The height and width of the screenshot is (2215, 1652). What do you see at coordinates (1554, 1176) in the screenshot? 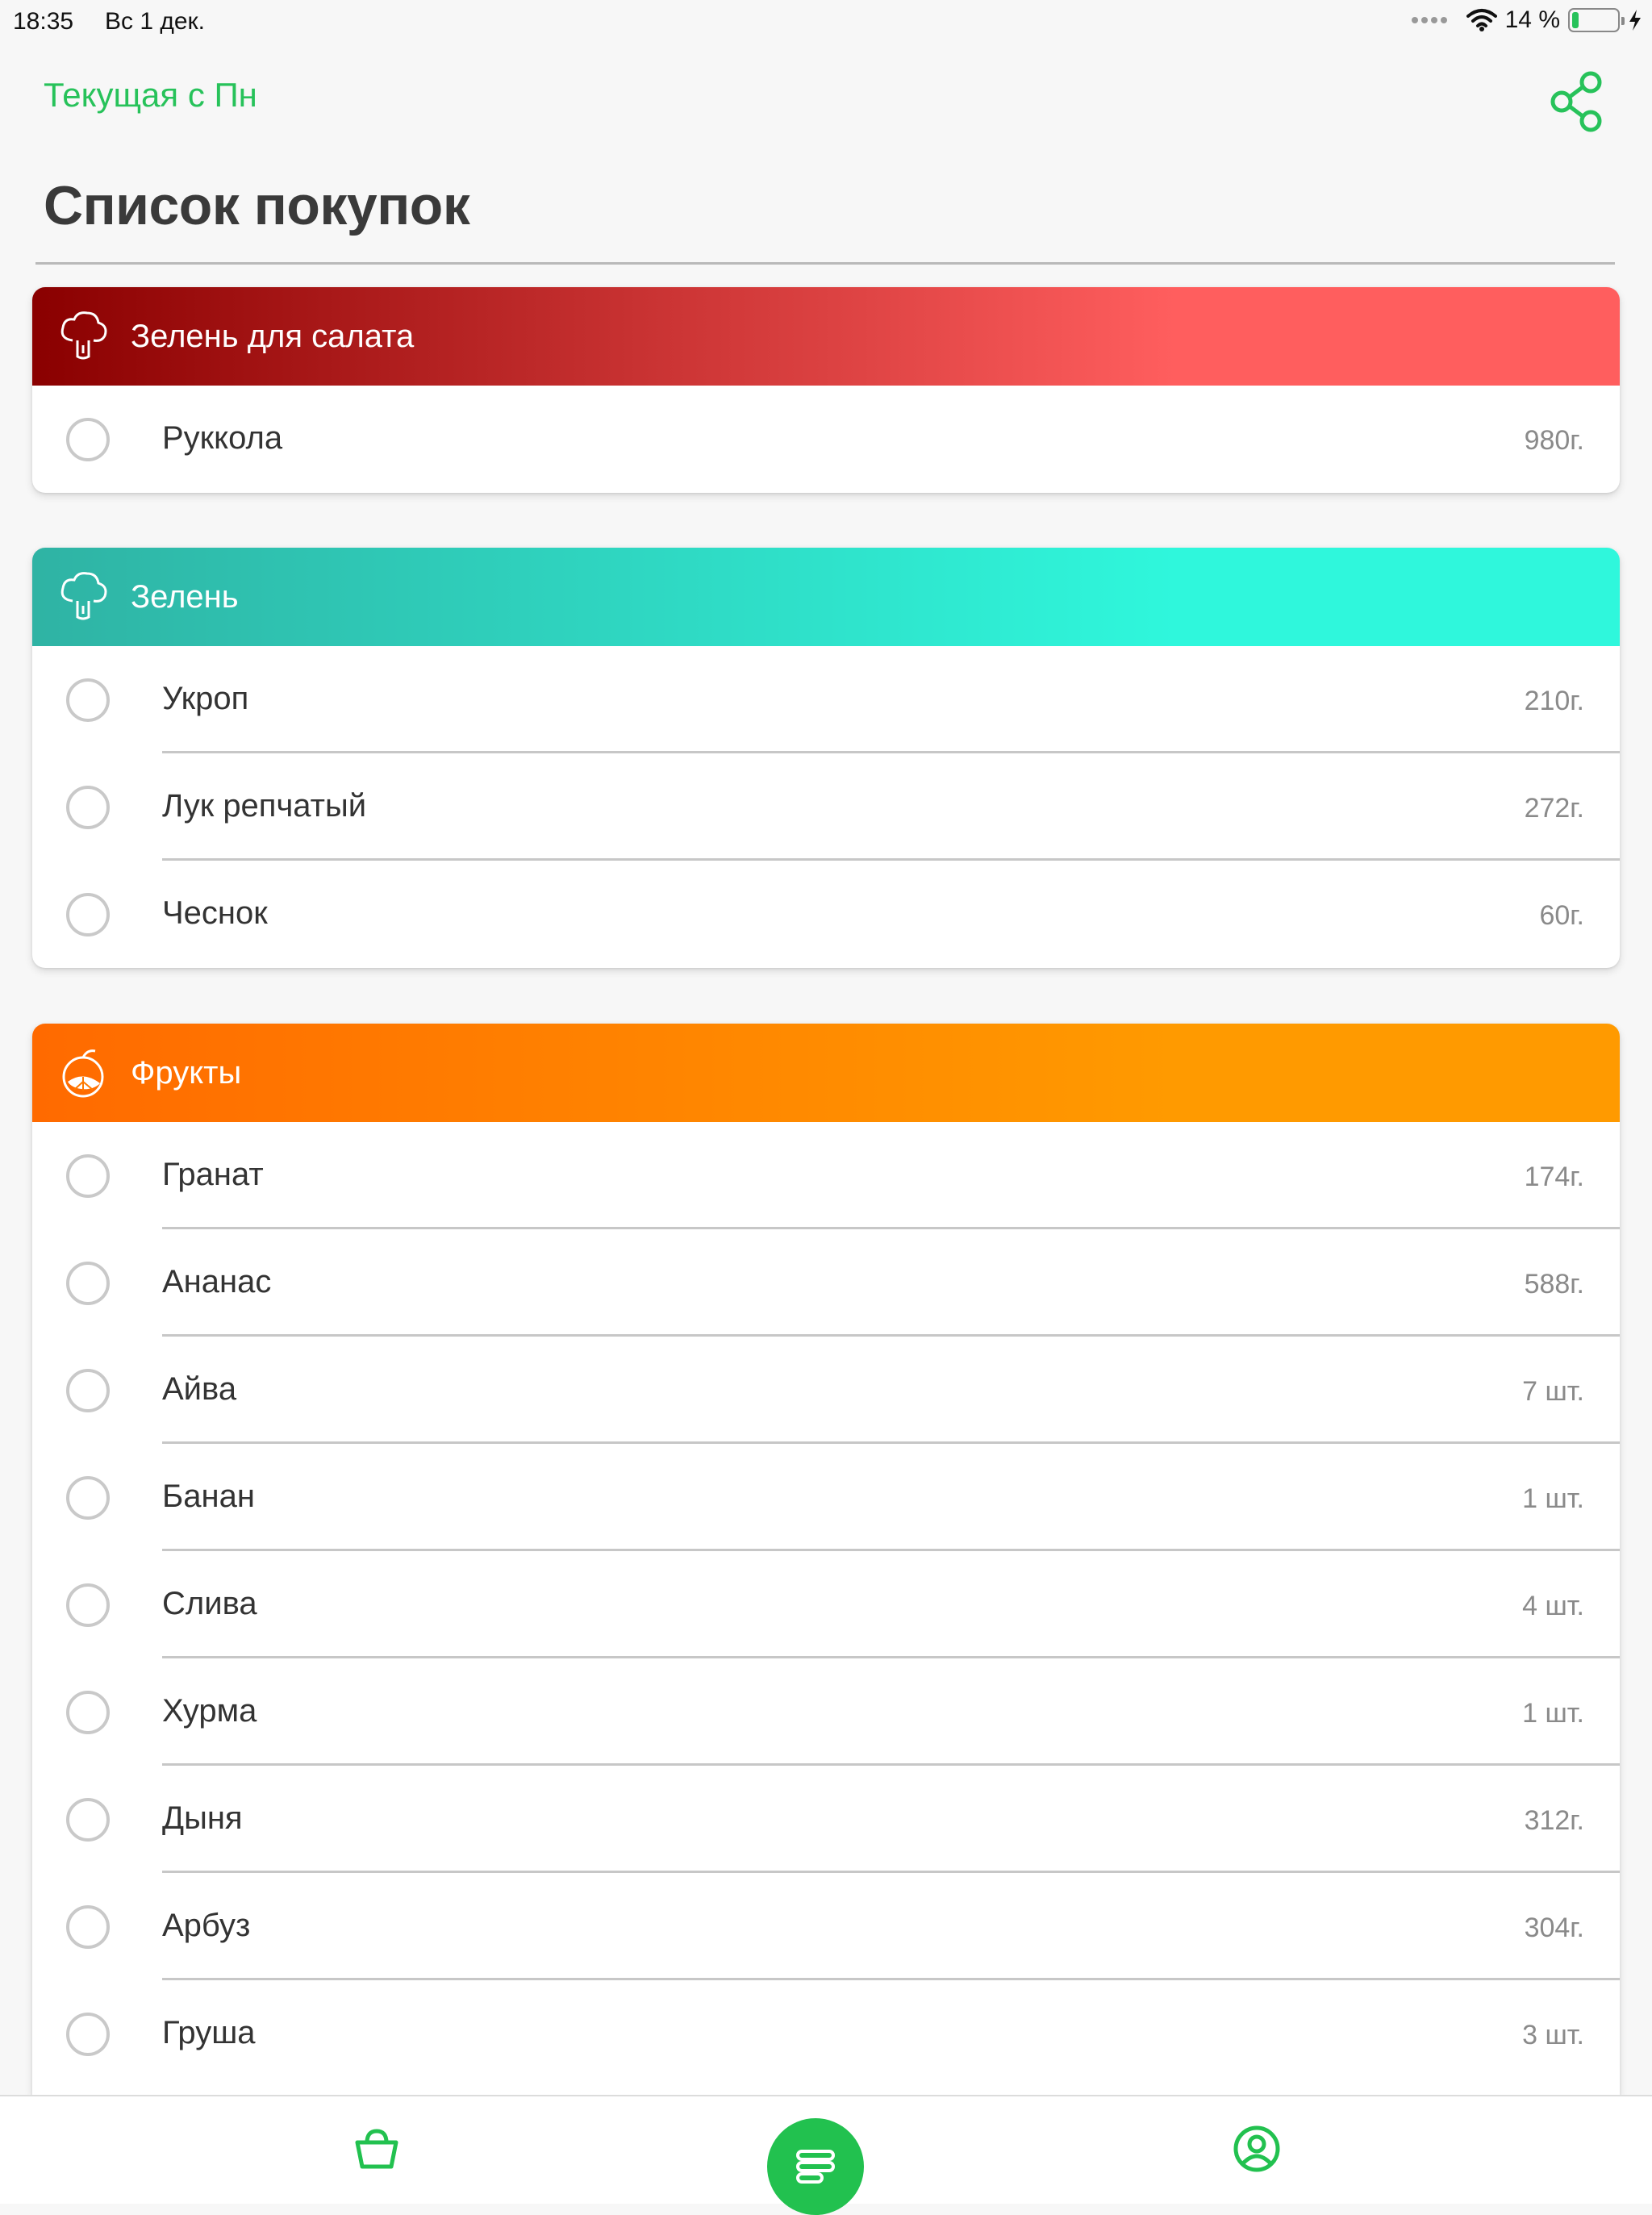
I see `item-quantity: 174г.` at bounding box center [1554, 1176].